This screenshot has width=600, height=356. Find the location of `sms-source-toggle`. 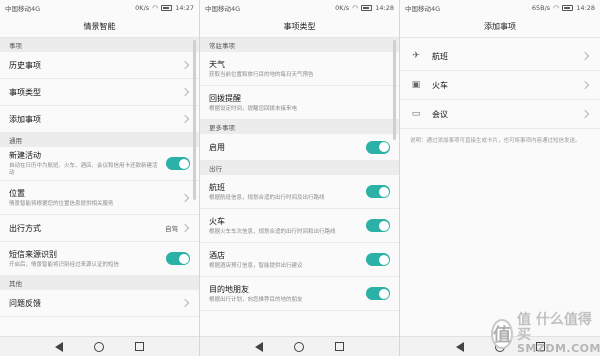

sms-source-toggle is located at coordinates (178, 258).